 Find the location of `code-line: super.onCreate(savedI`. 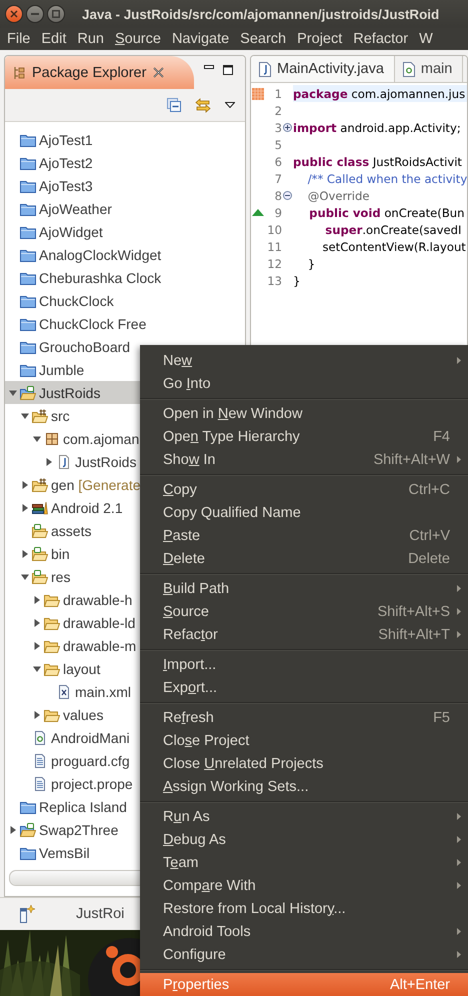

code-line: super.onCreate(savedI is located at coordinates (393, 229).